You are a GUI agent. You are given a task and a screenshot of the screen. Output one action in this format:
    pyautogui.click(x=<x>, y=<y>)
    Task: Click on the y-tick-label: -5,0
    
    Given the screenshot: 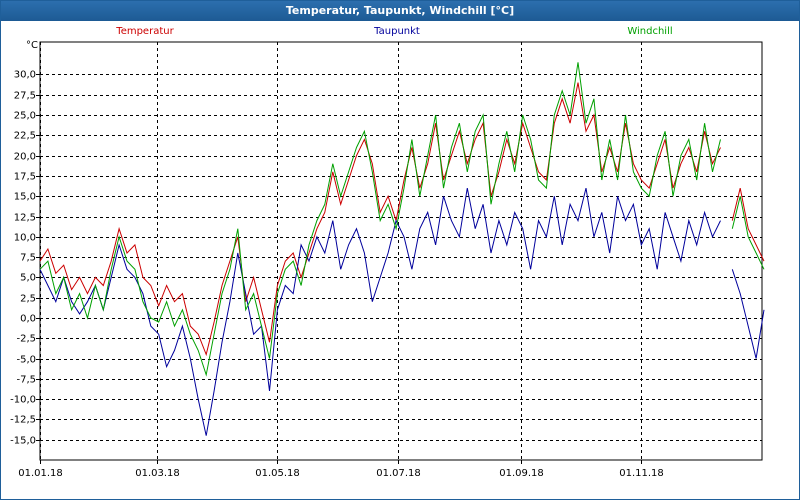 What is the action you would take?
    pyautogui.click(x=26, y=360)
    